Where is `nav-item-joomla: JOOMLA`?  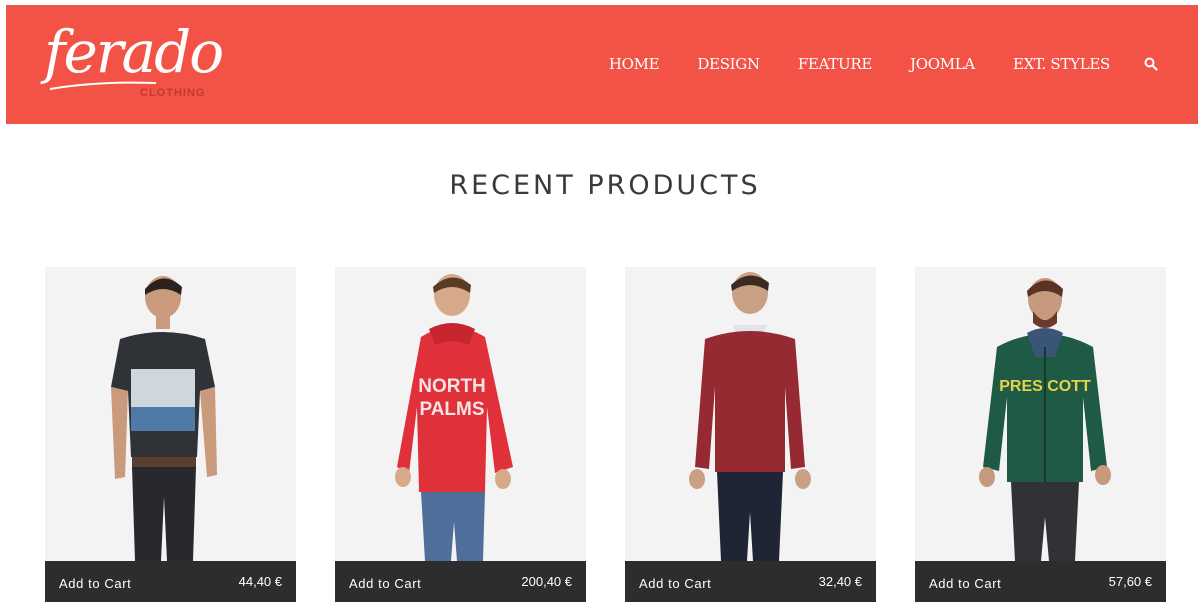
nav-item-joomla: JOOMLA is located at coordinates (942, 64).